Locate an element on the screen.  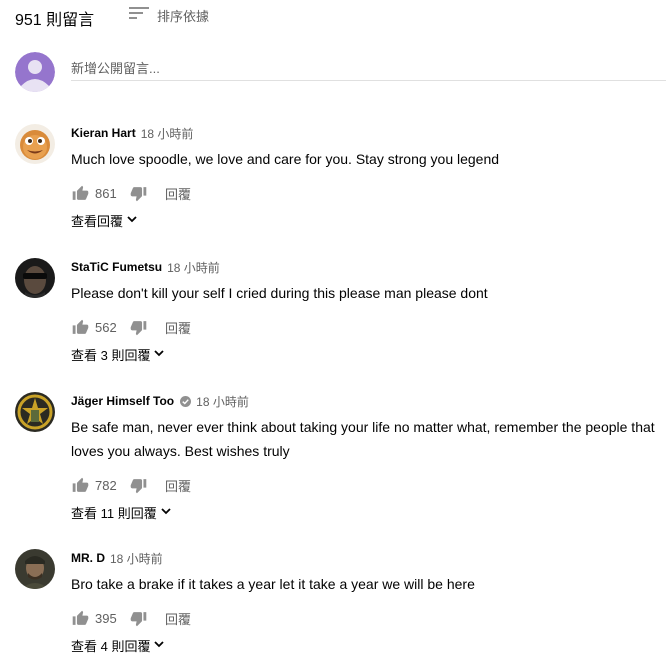
view-replies-label: 查看 3 則回覆 is located at coordinates (111, 355).